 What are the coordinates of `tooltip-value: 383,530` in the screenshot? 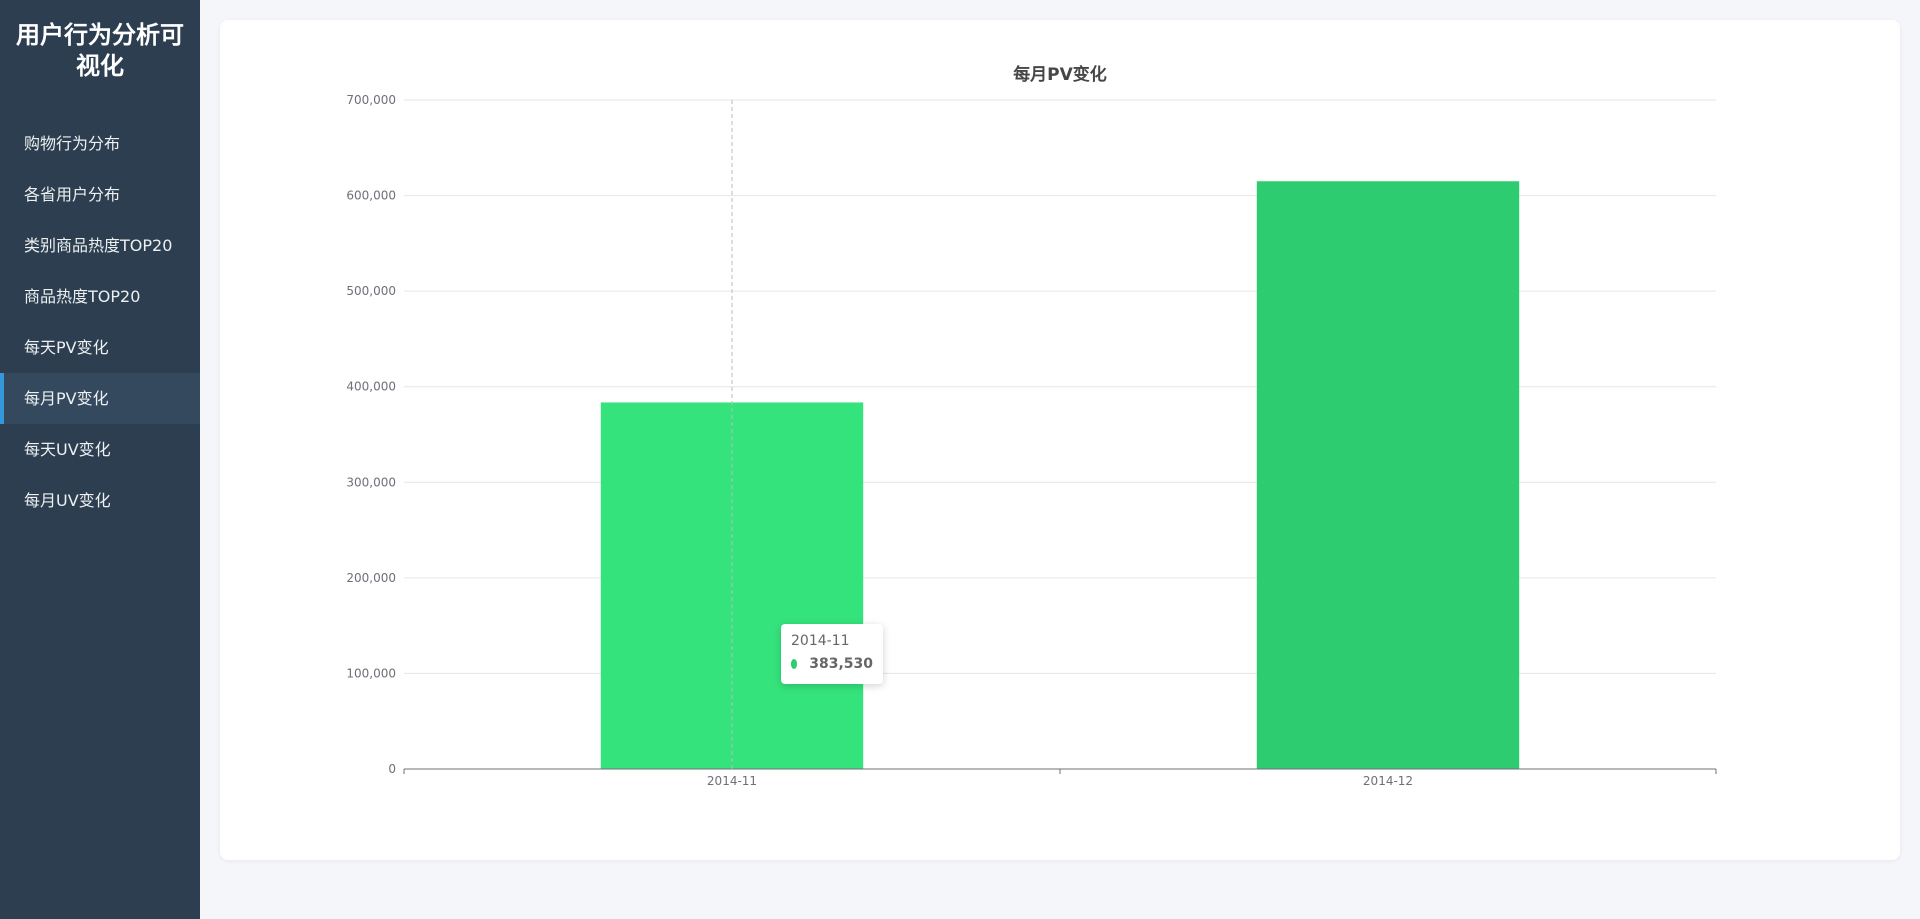 It's located at (841, 664).